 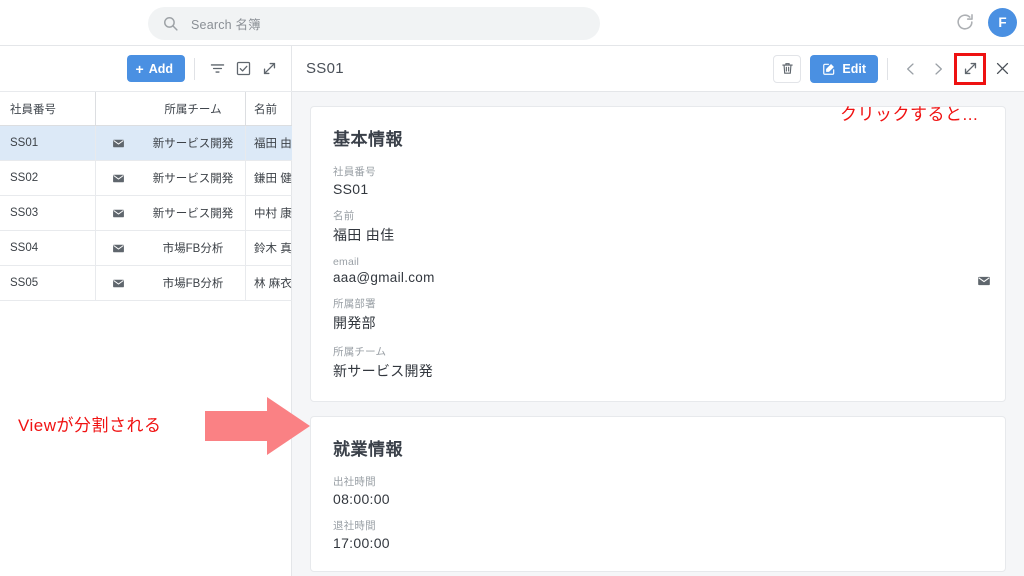 I want to click on close-icon, so click(x=1002, y=68).